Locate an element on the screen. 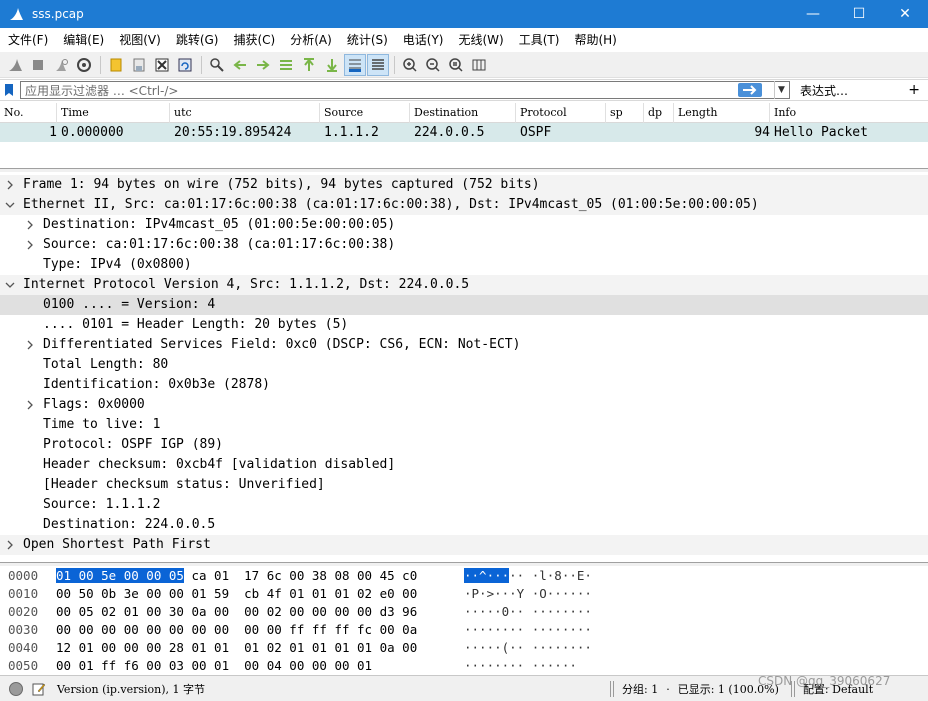 This screenshot has height=701, width=928. capture-options-gear-icon is located at coordinates (84, 65).